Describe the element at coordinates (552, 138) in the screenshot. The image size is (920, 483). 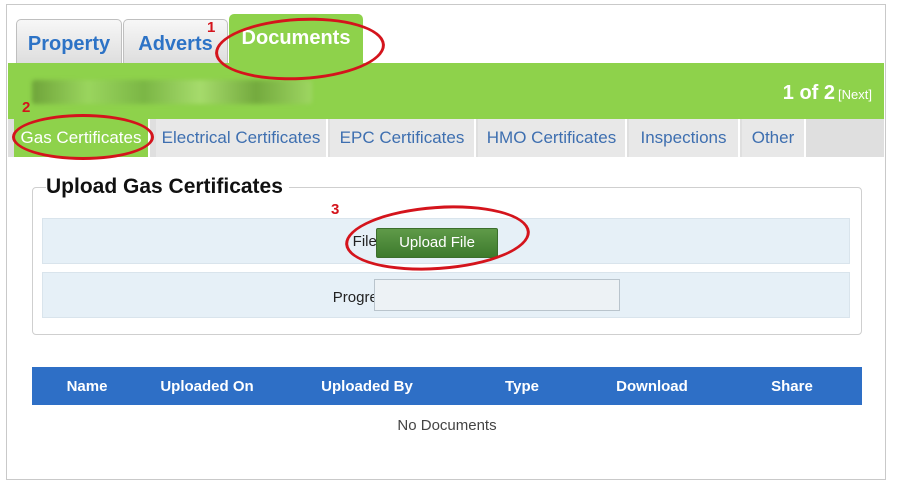
I see `tab-hmo-certificates: HMO Certificates` at that location.